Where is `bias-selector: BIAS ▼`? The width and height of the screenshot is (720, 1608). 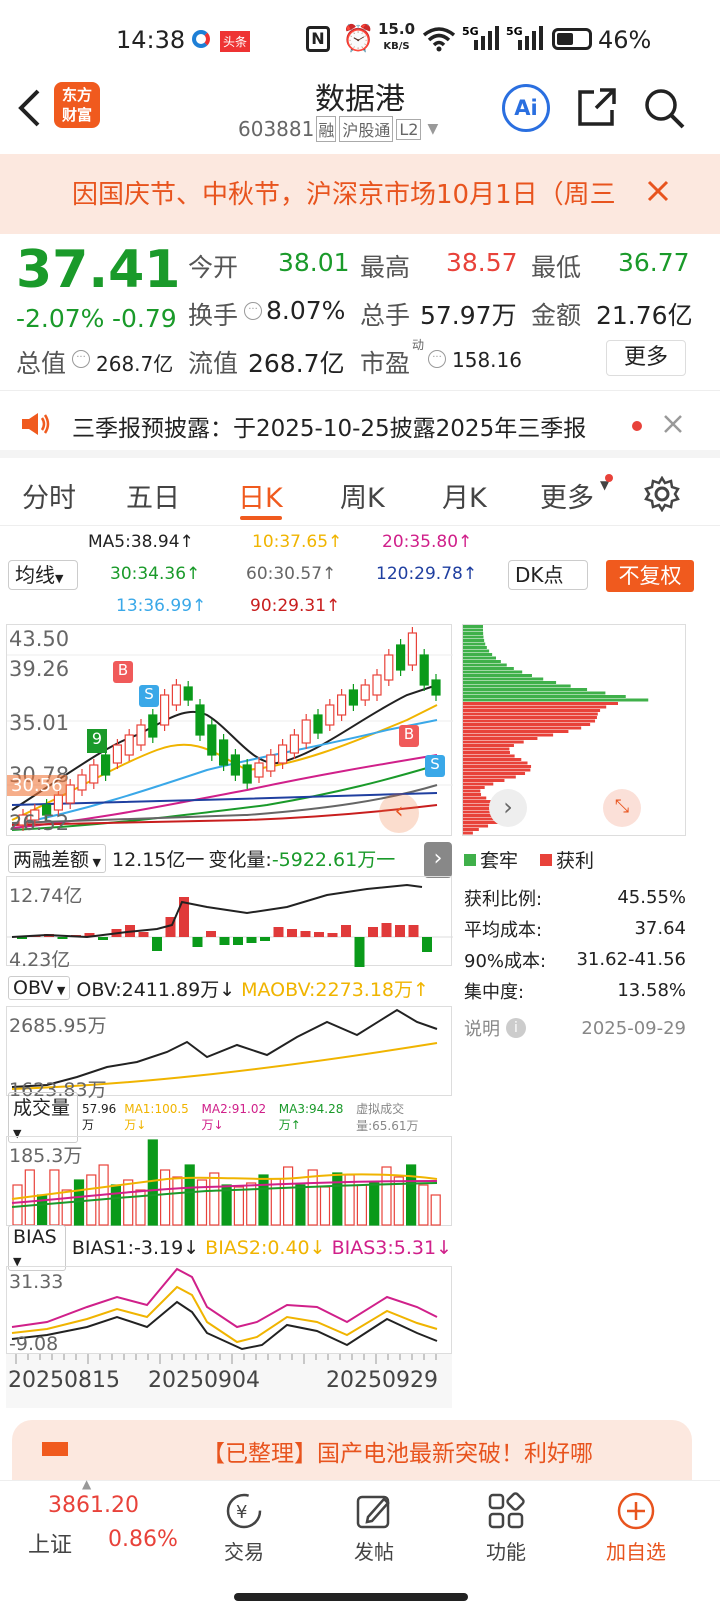 bias-selector: BIAS ▼ is located at coordinates (37, 1248).